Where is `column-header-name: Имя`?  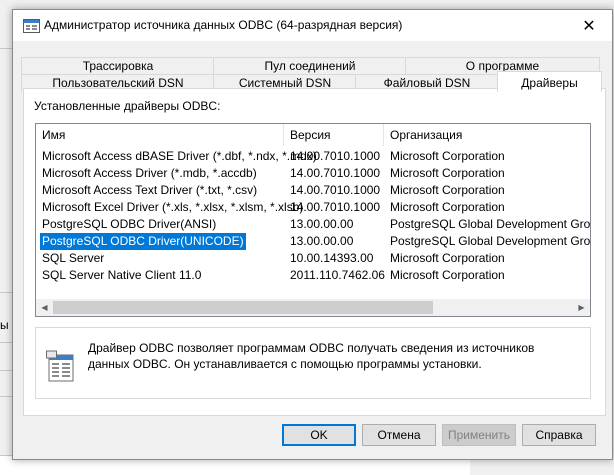
column-header-name: Имя is located at coordinates (160, 135).